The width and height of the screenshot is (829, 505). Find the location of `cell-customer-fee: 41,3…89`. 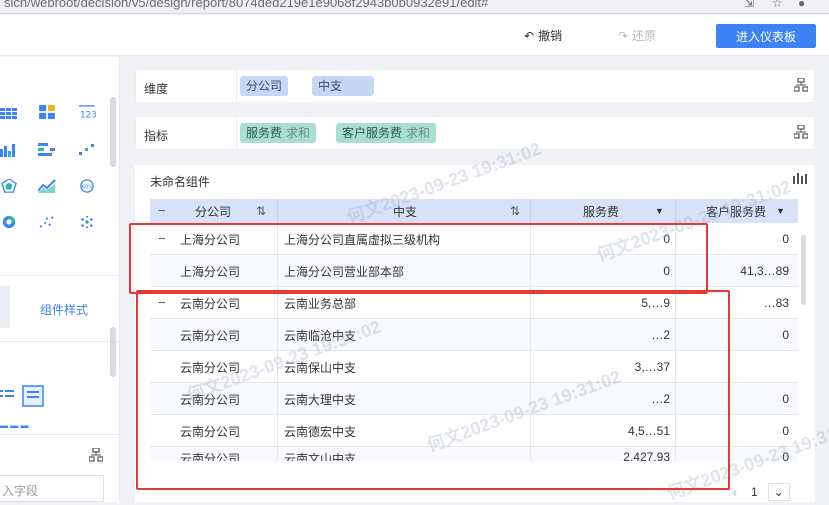

cell-customer-fee: 41,3…89 is located at coordinates (764, 271).